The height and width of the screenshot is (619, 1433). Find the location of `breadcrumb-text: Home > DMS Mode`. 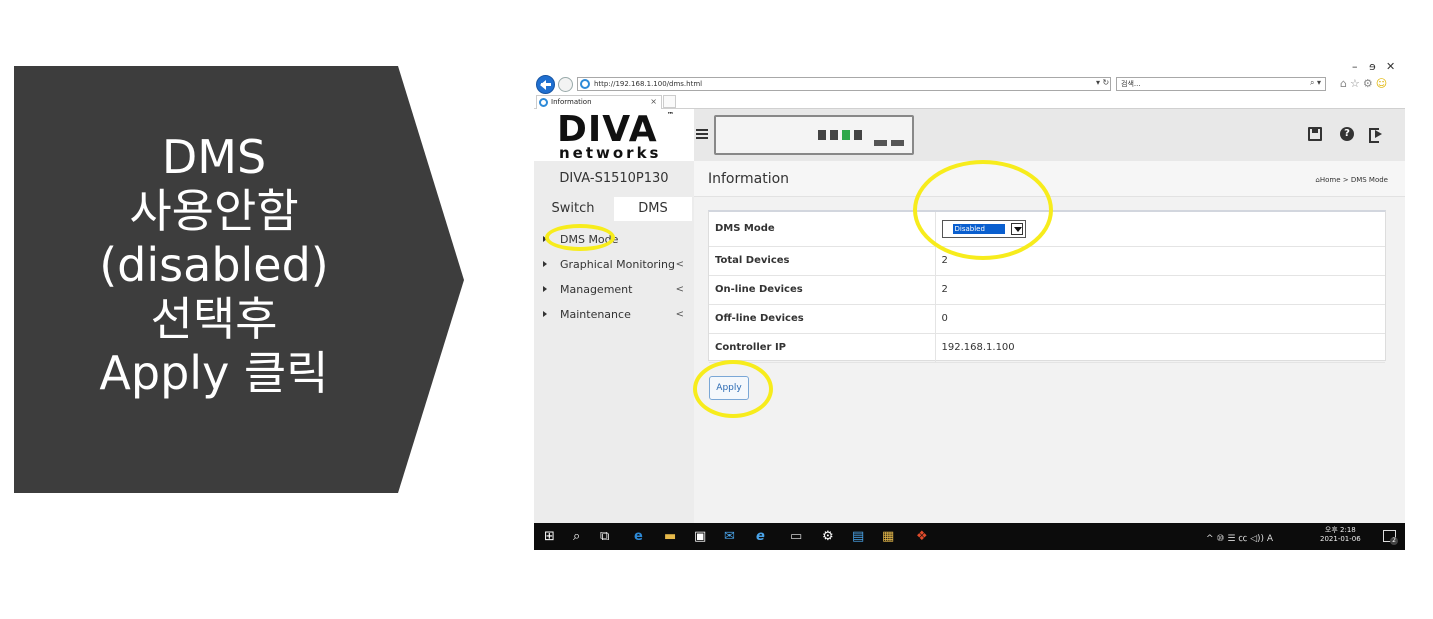

breadcrumb-text: Home > DMS Mode is located at coordinates (1353, 180).